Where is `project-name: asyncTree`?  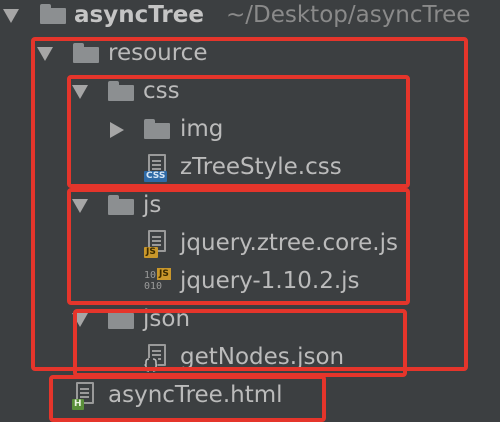 project-name: asyncTree is located at coordinates (139, 15).